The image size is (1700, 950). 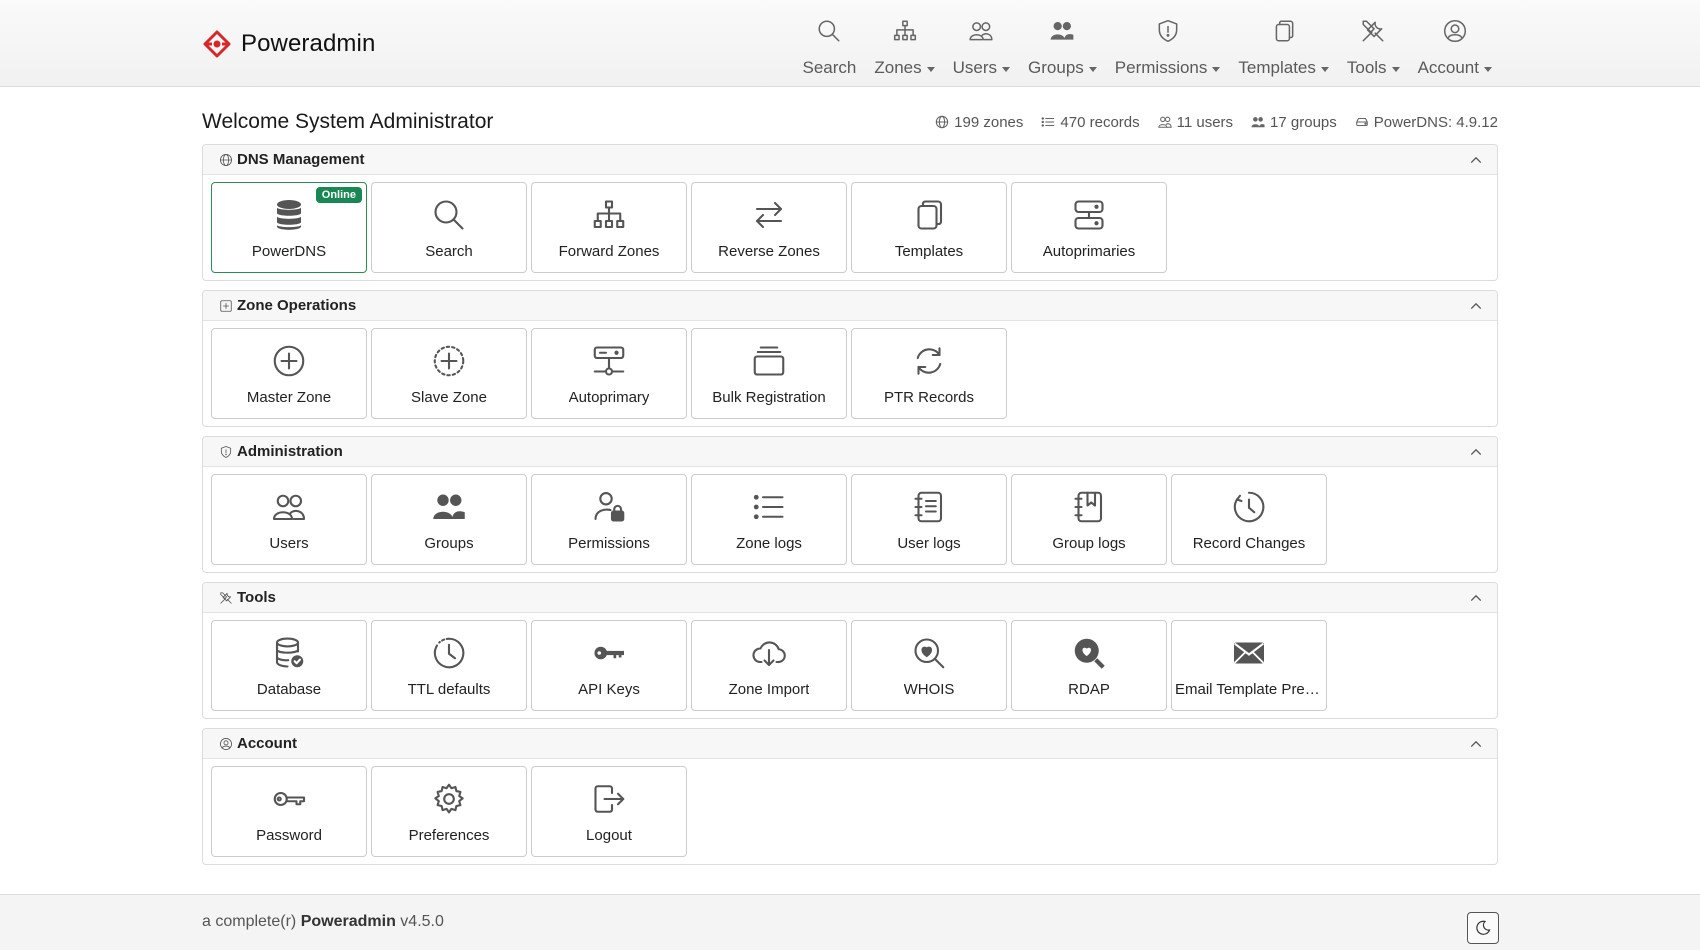 I want to click on tile-ttl-defaults: TTL defaults, so click(x=449, y=665).